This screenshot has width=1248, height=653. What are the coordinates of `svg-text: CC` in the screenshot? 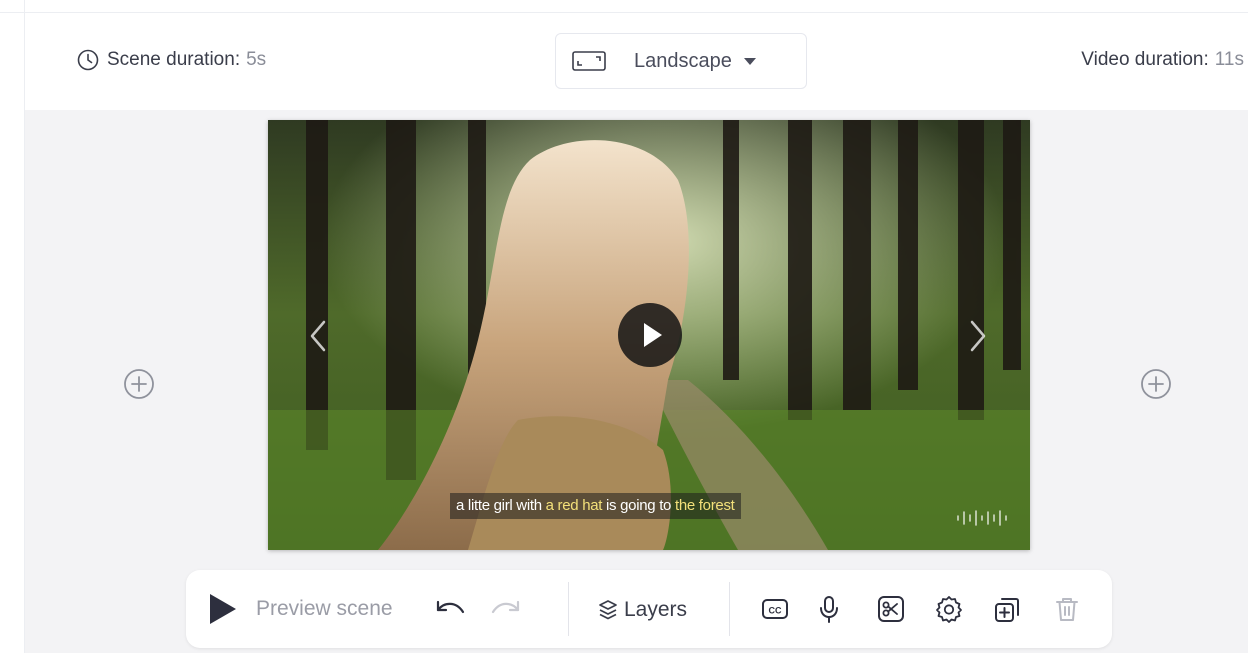 It's located at (775, 611).